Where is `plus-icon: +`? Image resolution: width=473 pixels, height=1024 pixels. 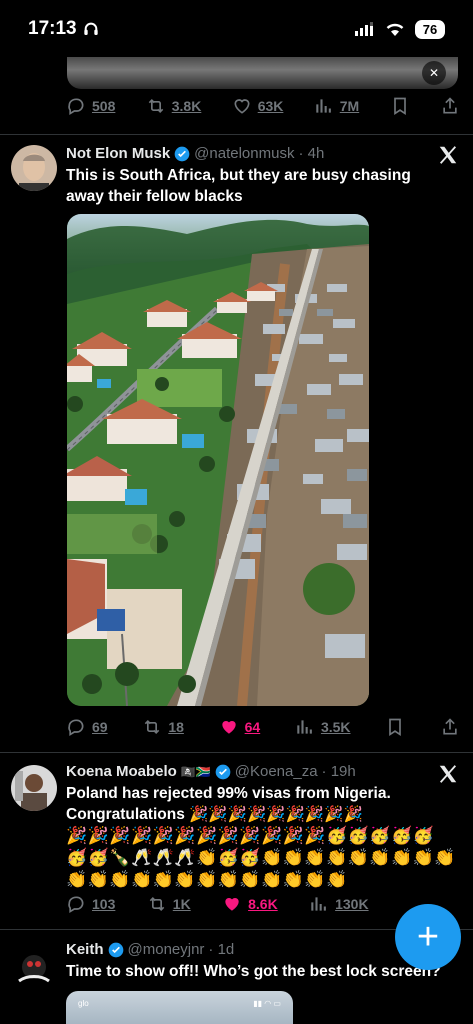 plus-icon: + is located at coordinates (428, 936).